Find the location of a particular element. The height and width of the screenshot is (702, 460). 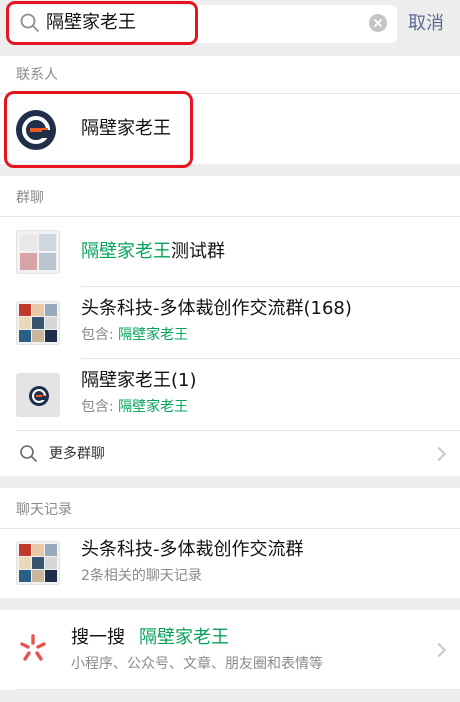

more-groups-link: 更多群聊 is located at coordinates (230, 454).